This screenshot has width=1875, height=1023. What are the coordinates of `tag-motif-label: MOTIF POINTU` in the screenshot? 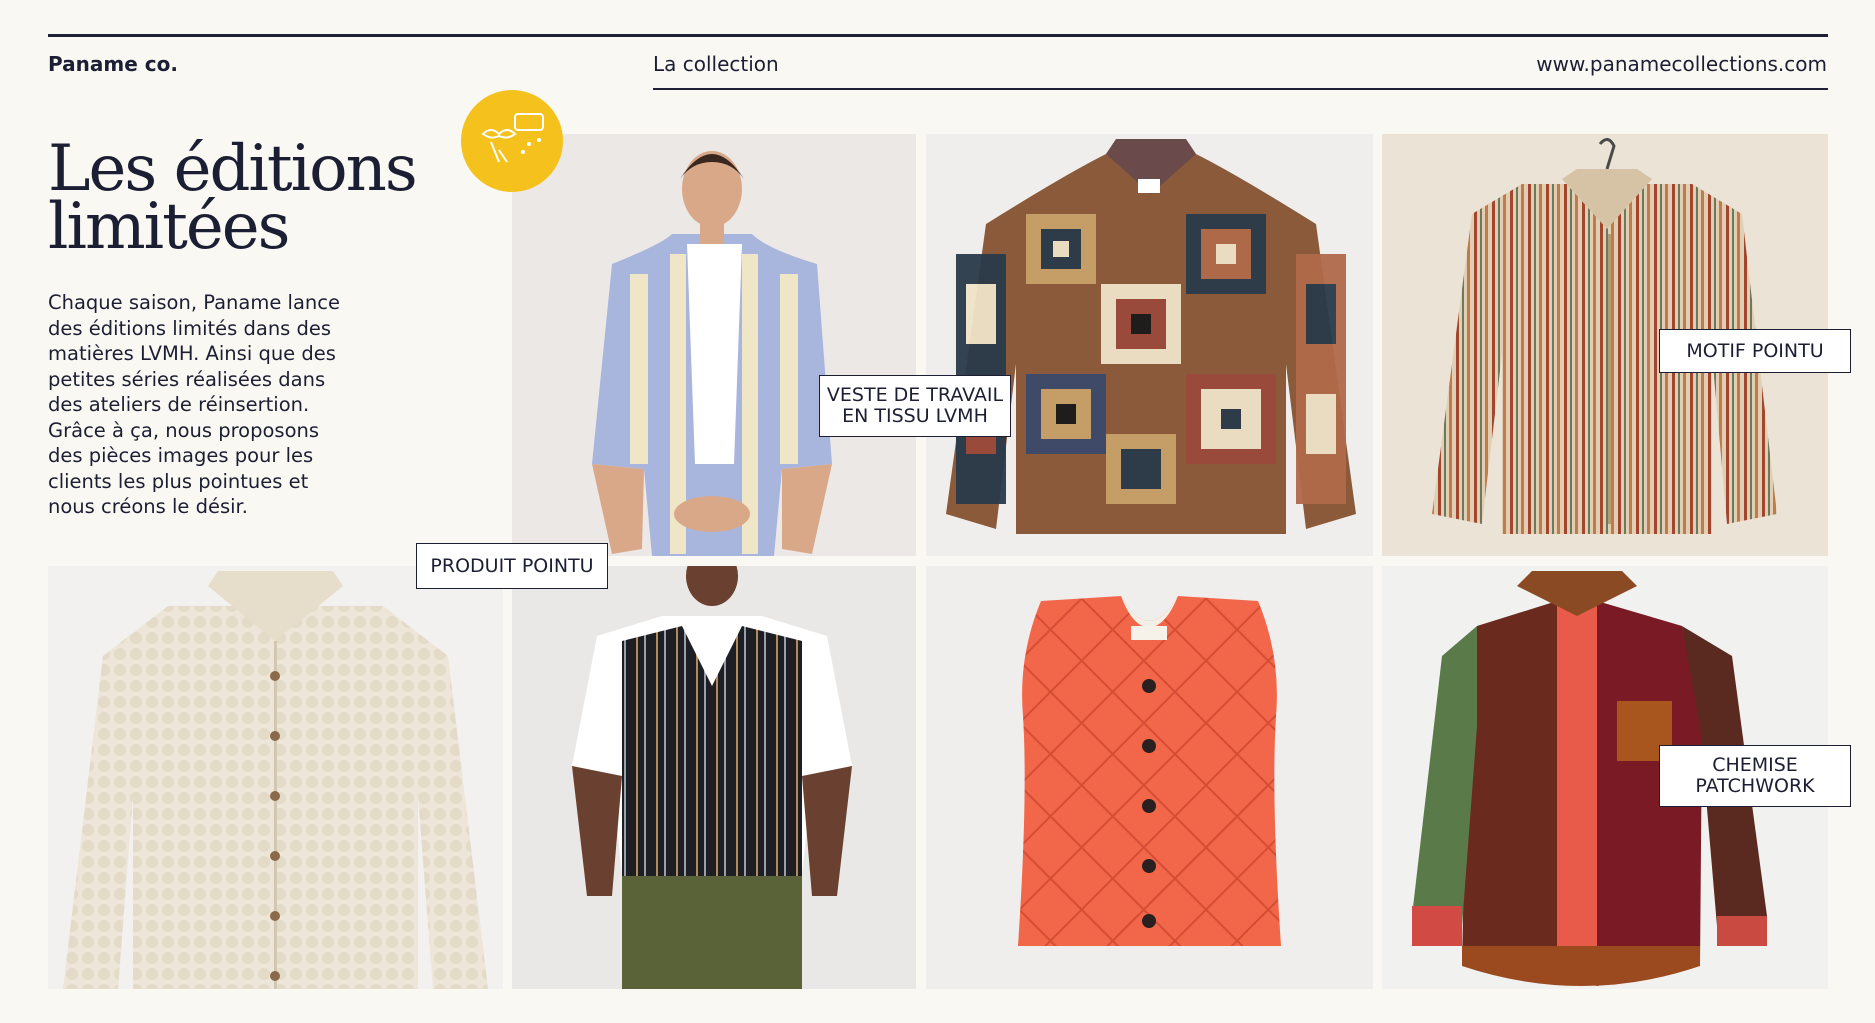 It's located at (1755, 350).